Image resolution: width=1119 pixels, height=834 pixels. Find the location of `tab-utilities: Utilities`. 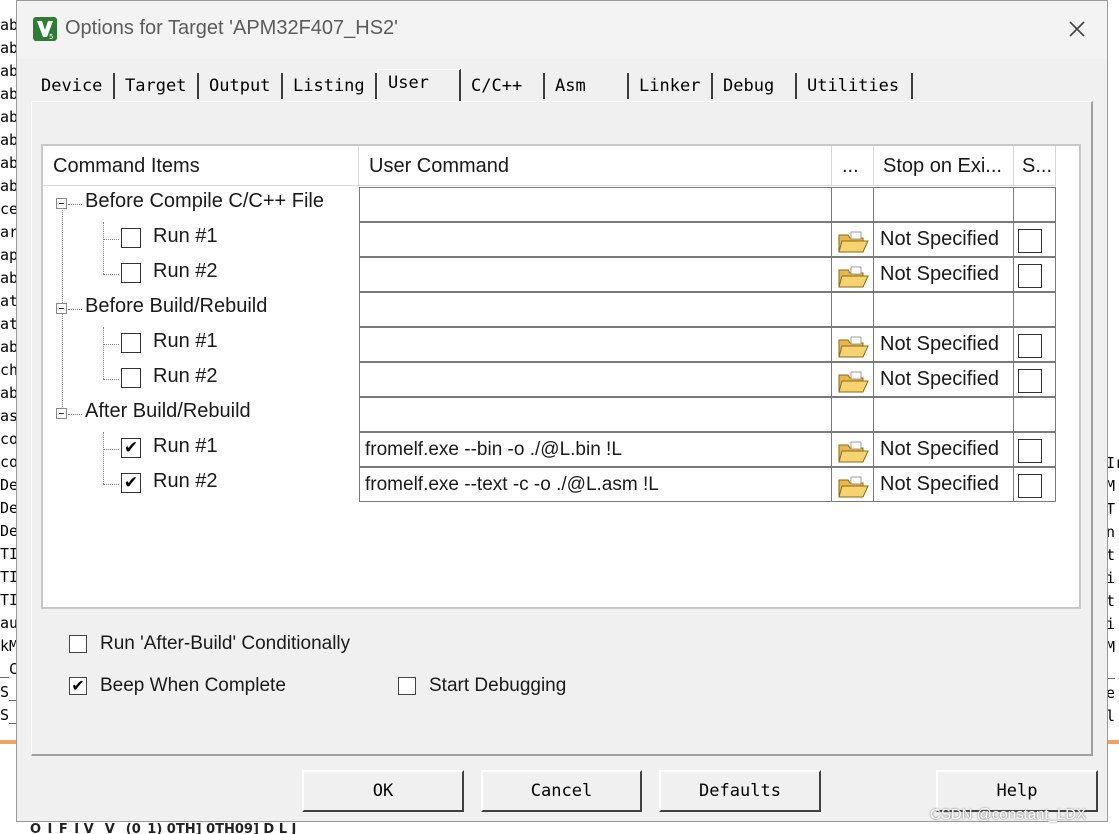

tab-utilities: Utilities is located at coordinates (855, 86).